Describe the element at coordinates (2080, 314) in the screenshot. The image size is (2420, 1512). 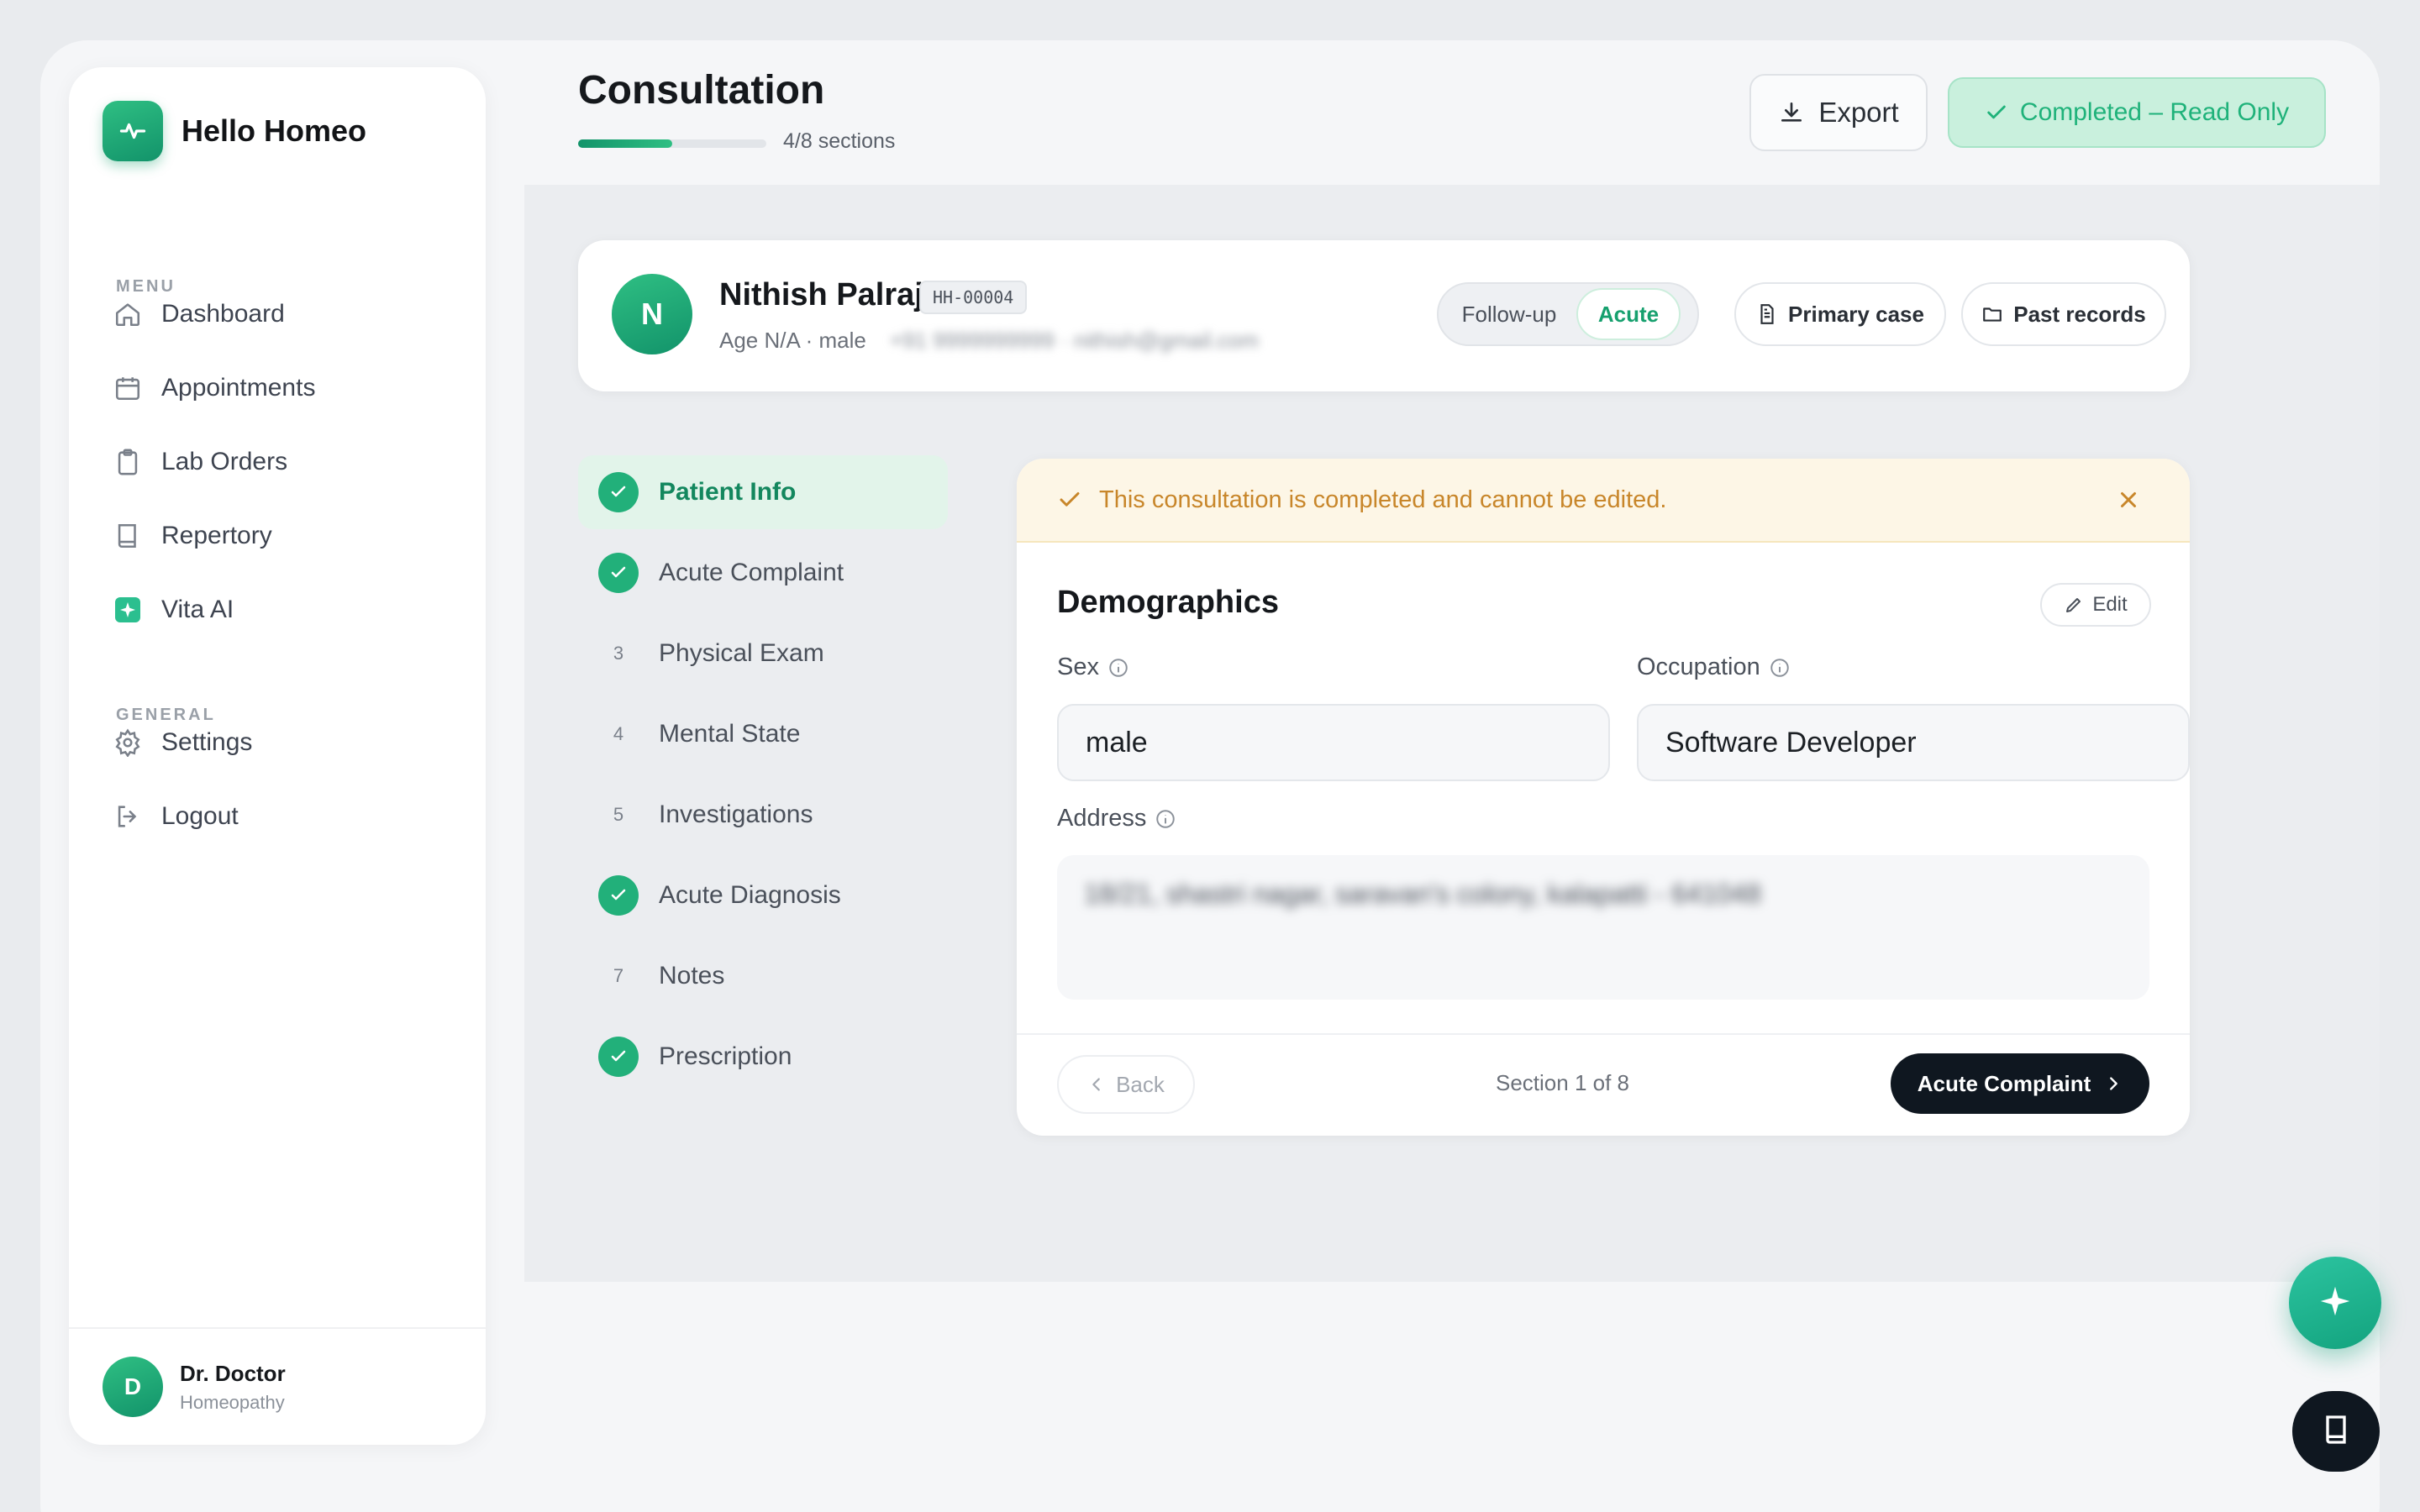
I see `past-records-label: Past records` at that location.